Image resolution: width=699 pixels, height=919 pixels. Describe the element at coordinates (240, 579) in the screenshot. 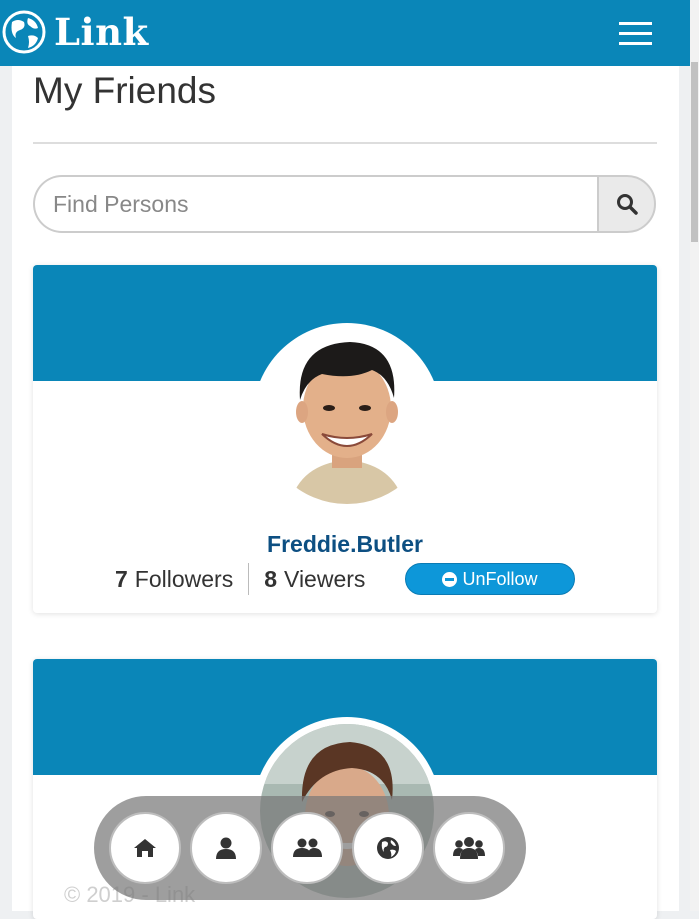

I see `friend-stats: 7 Followers 8 Viewers` at that location.